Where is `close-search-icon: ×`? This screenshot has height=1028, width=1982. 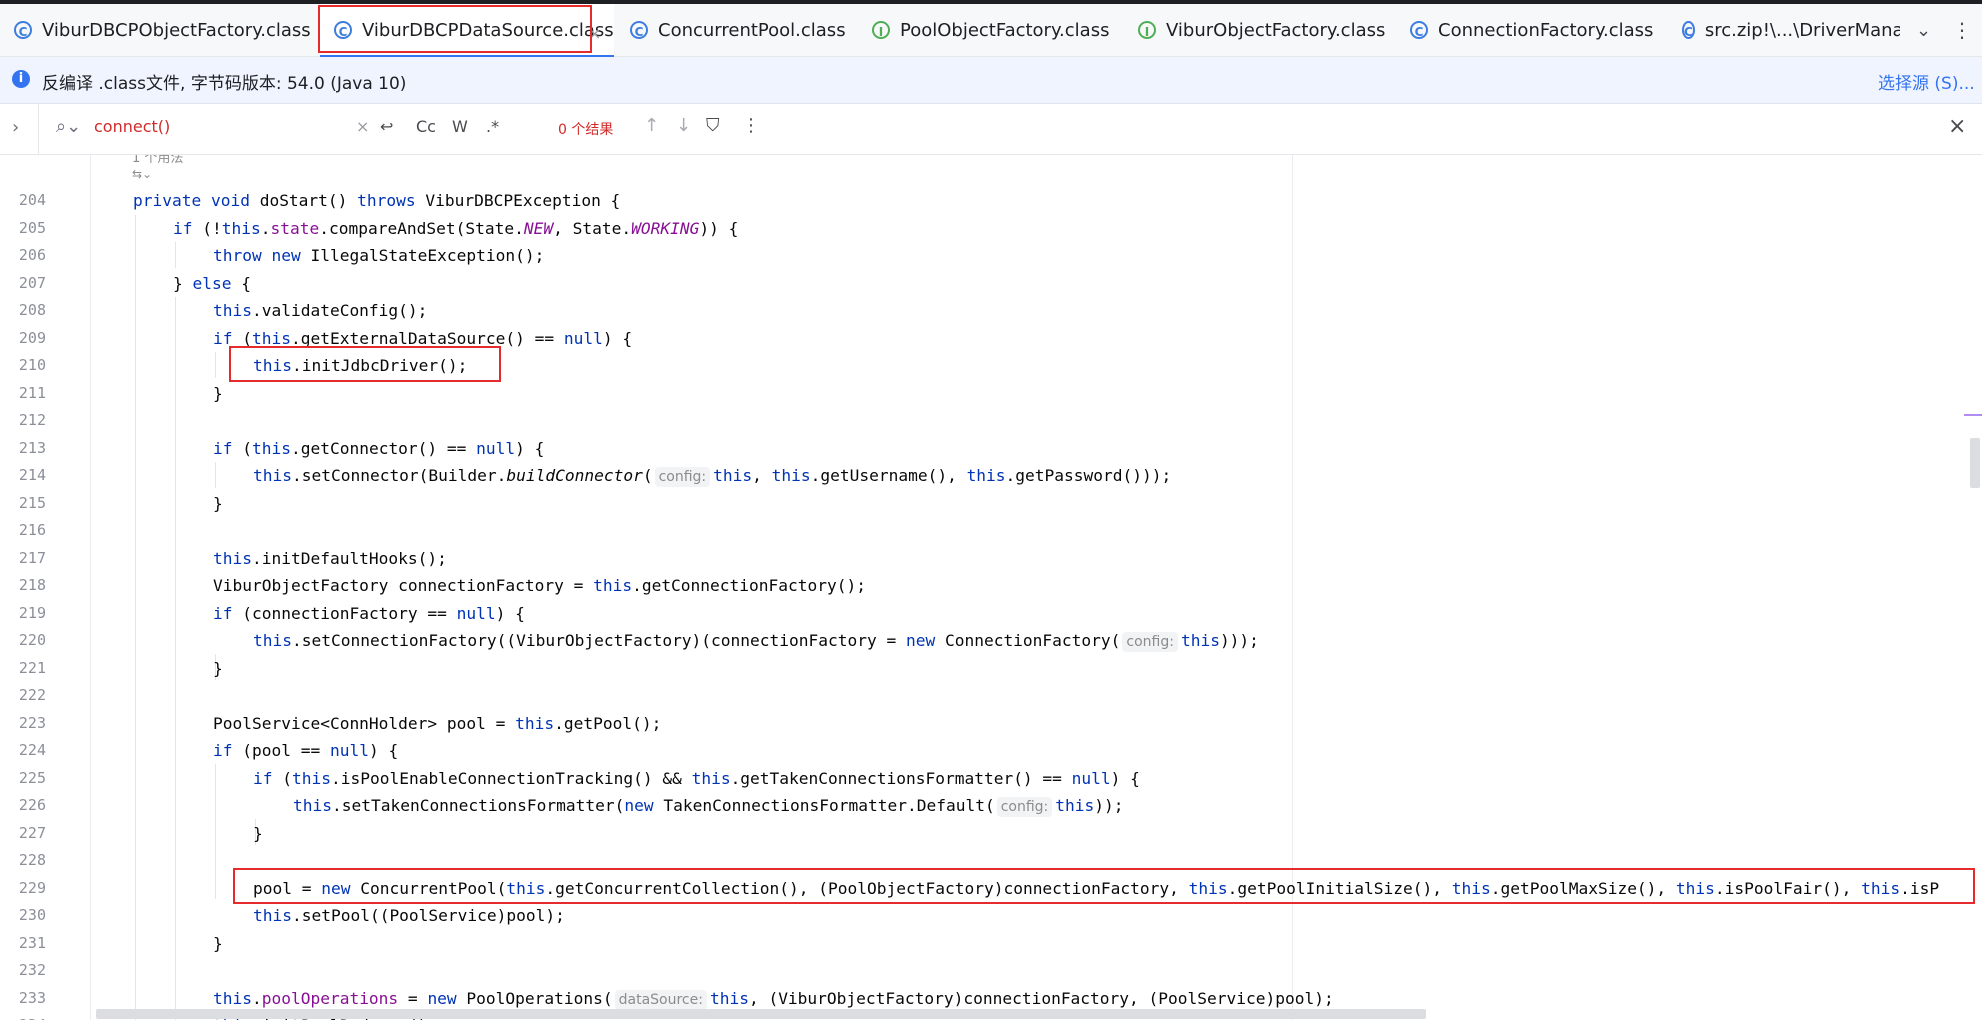 close-search-icon: × is located at coordinates (1957, 126).